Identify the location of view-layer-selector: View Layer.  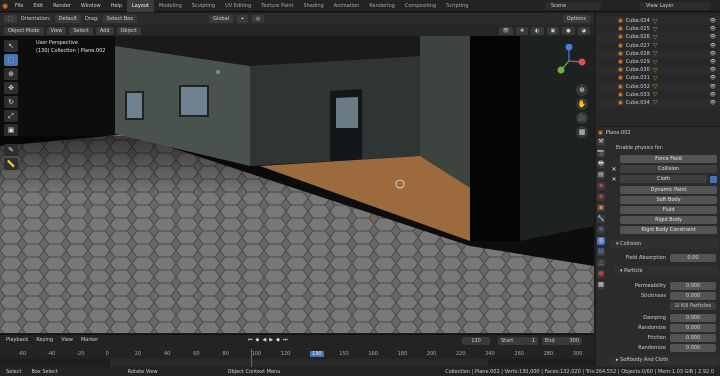
(675, 6).